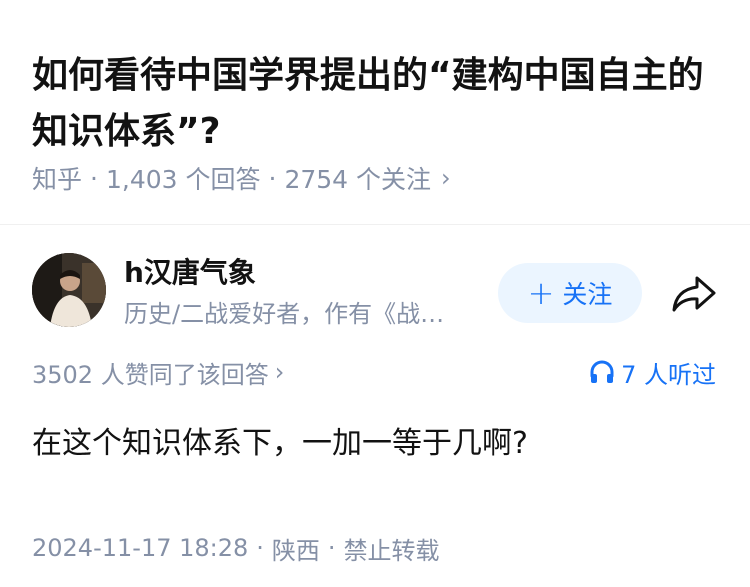 The width and height of the screenshot is (750, 587). I want to click on author-name: h汉唐气象, so click(190, 273).